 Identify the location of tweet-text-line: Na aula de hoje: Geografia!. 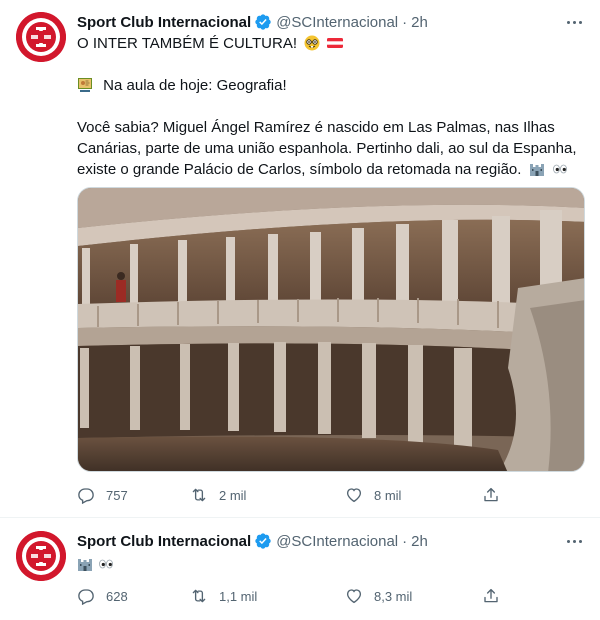
(330, 85).